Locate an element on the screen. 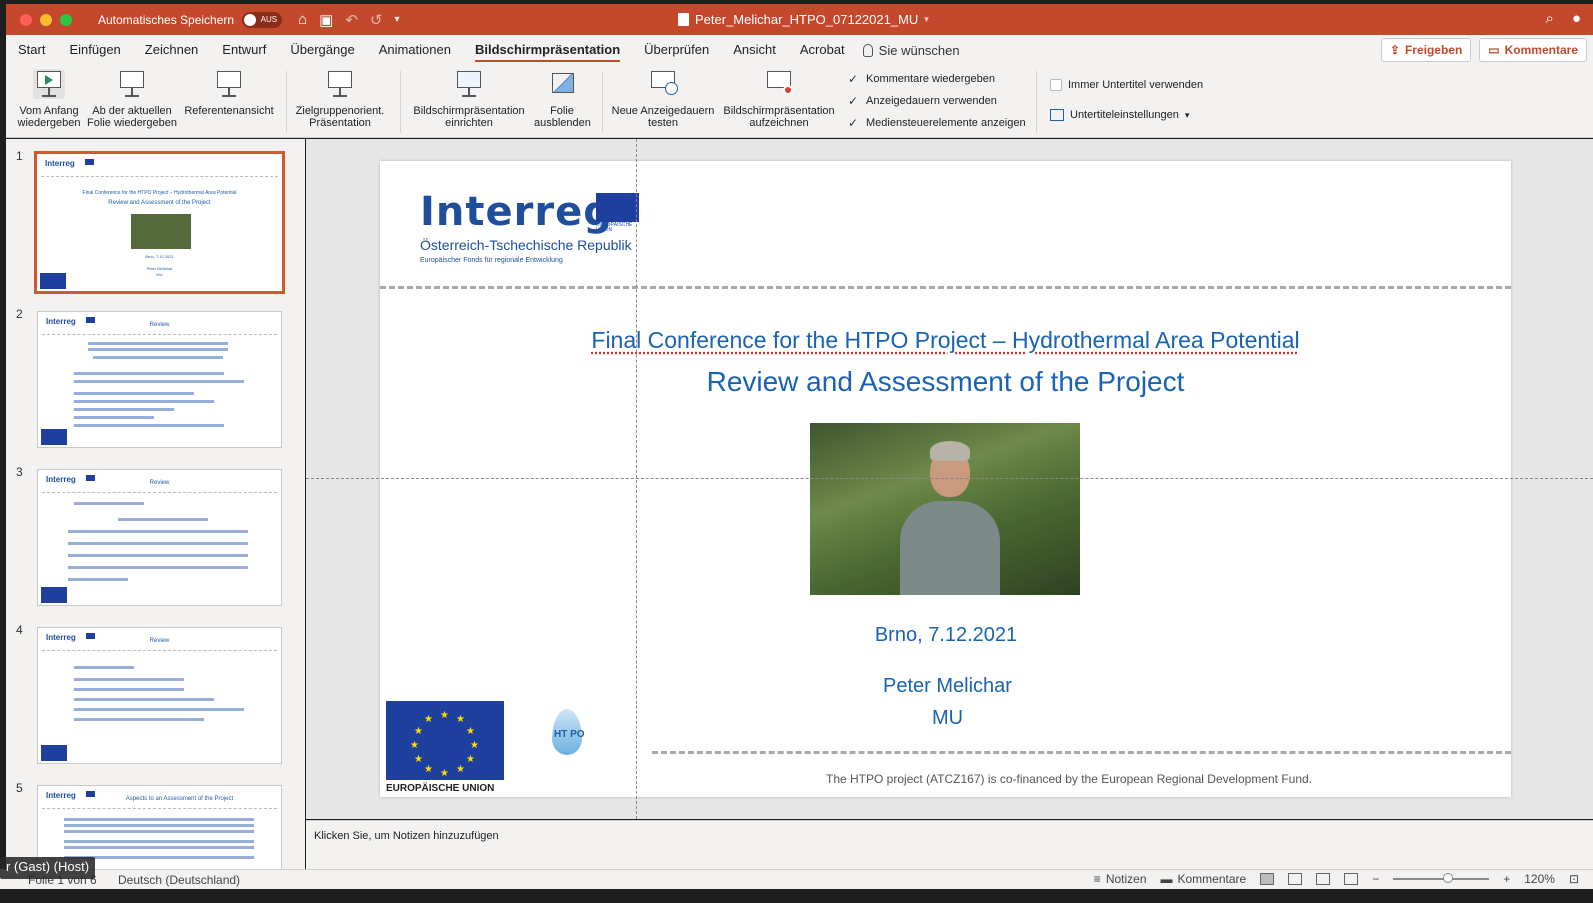  htpo-logo: HT PO is located at coordinates (570, 744).